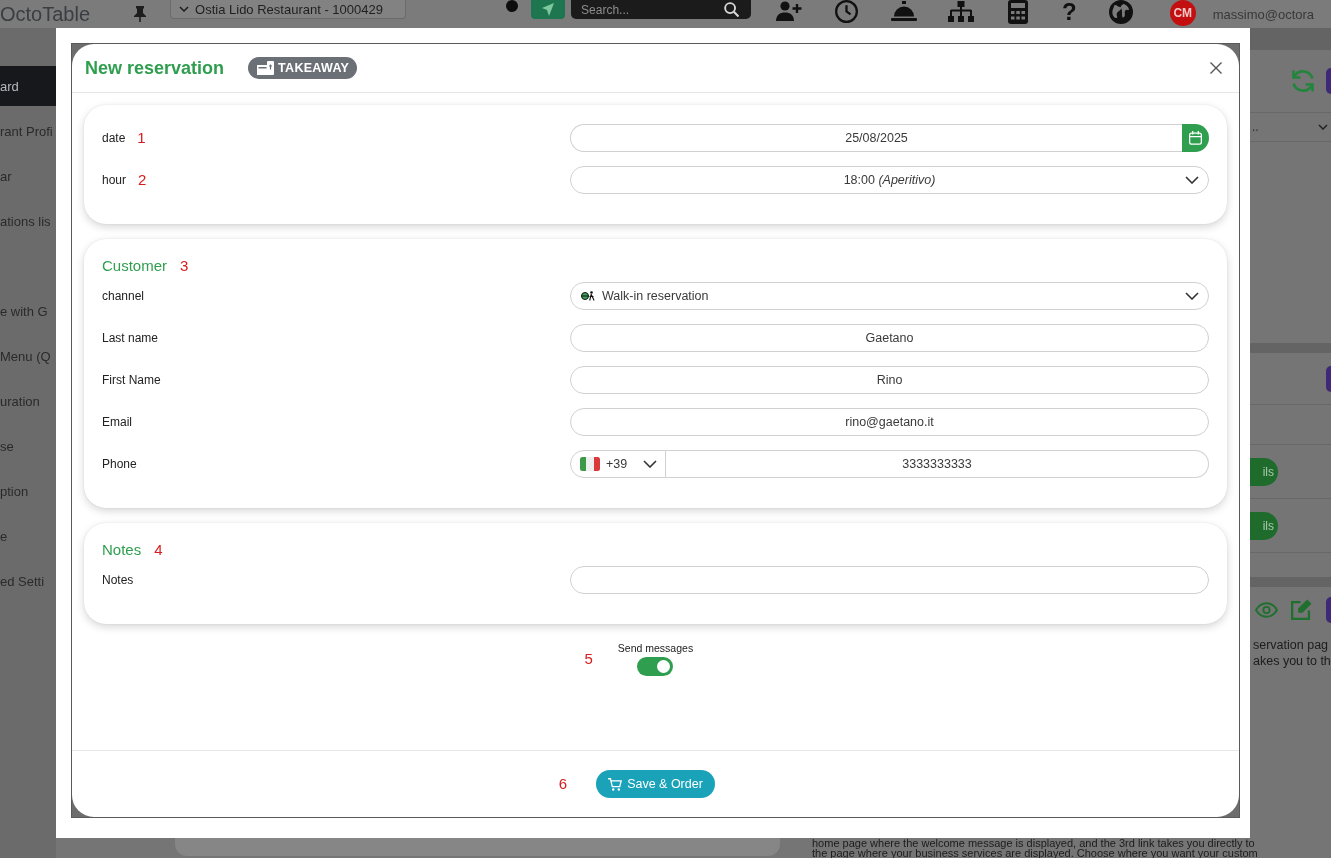  Describe the element at coordinates (141, 138) in the screenshot. I see `step-number: 1` at that location.